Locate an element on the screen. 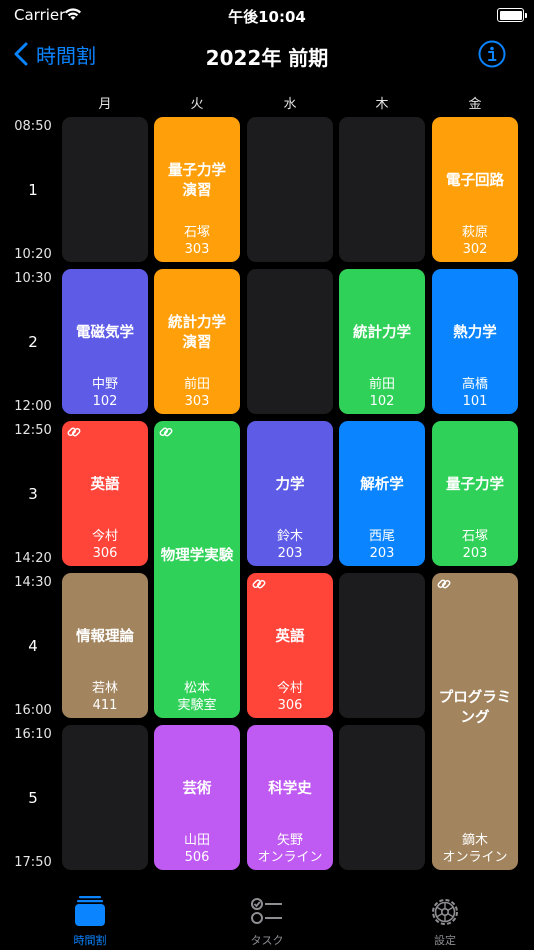 The width and height of the screenshot is (534, 950). class-meta: 高橋 101 is located at coordinates (475, 393).